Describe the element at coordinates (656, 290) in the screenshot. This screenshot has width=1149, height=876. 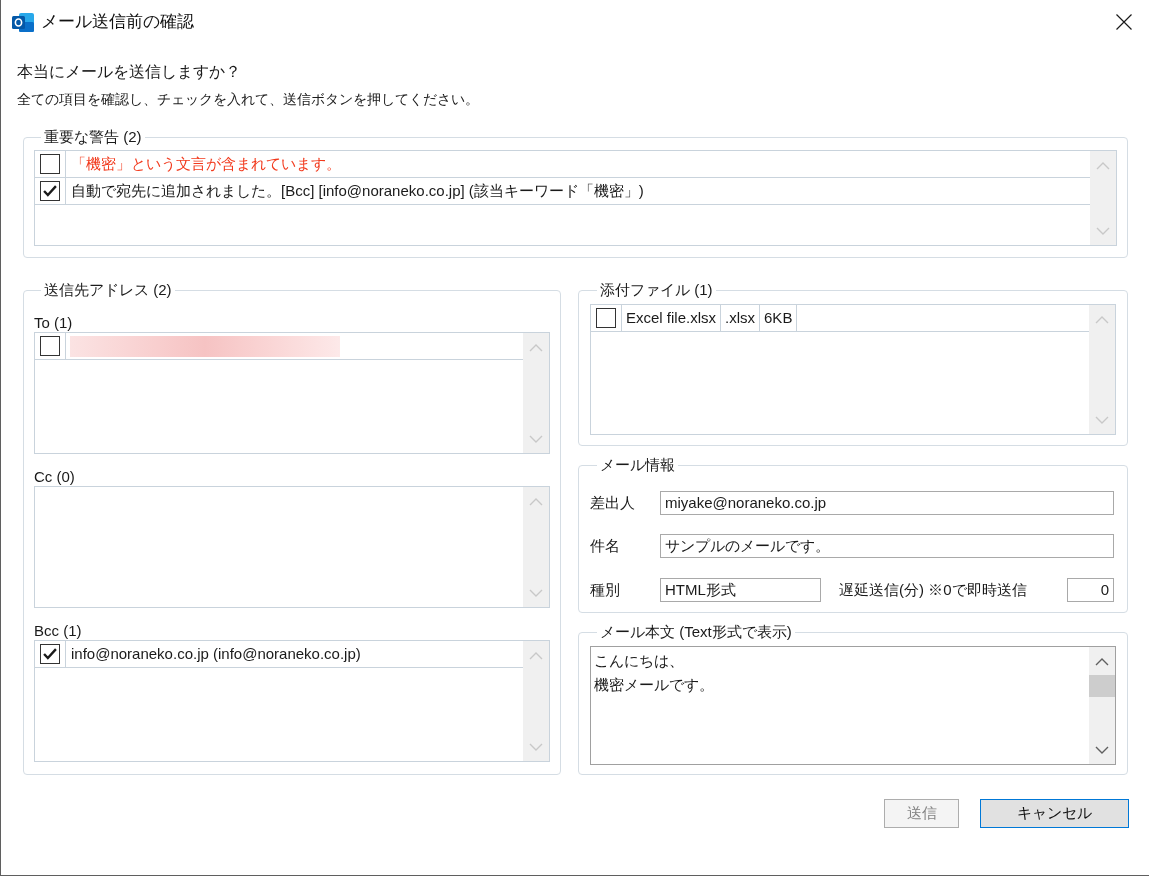
I see `group-title: 添付ファイル (1)` at that location.